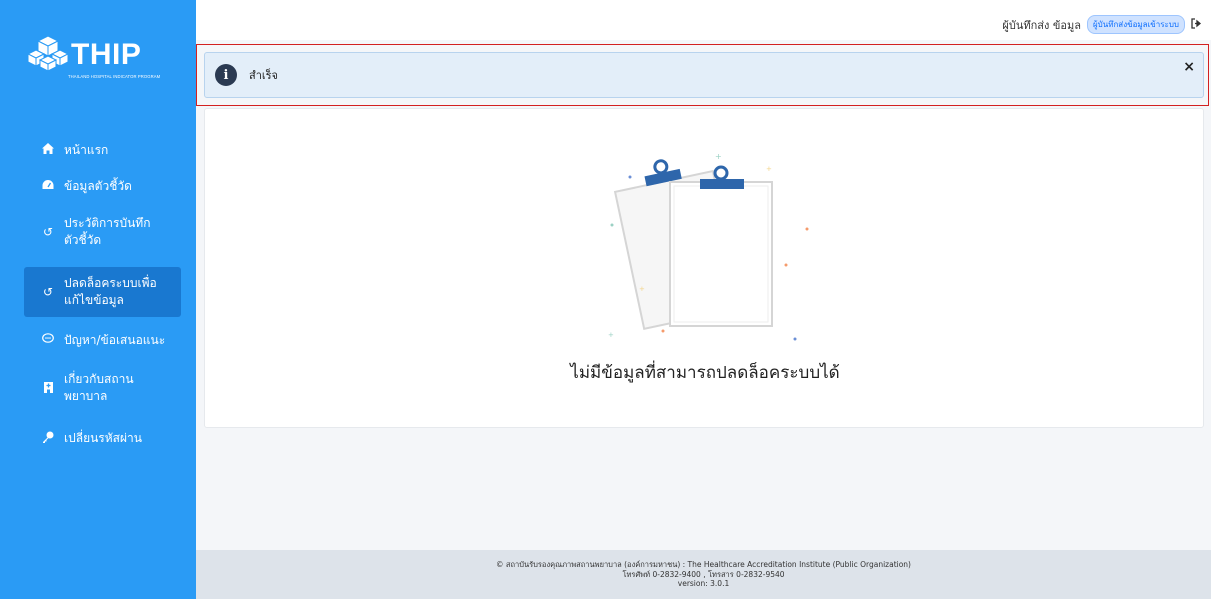 The image size is (1211, 599). I want to click on sidebar-item-label: เกี่ยวกับสถาน พยาบาล, so click(99, 387).